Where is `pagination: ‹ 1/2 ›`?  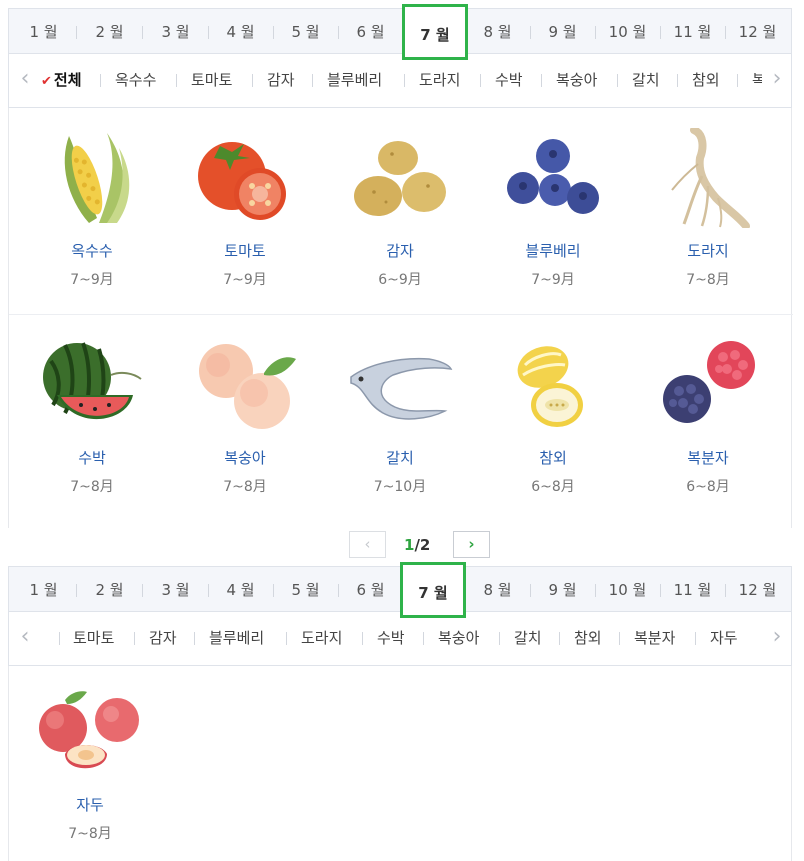
pagination: ‹ 1/2 › is located at coordinates (400, 545).